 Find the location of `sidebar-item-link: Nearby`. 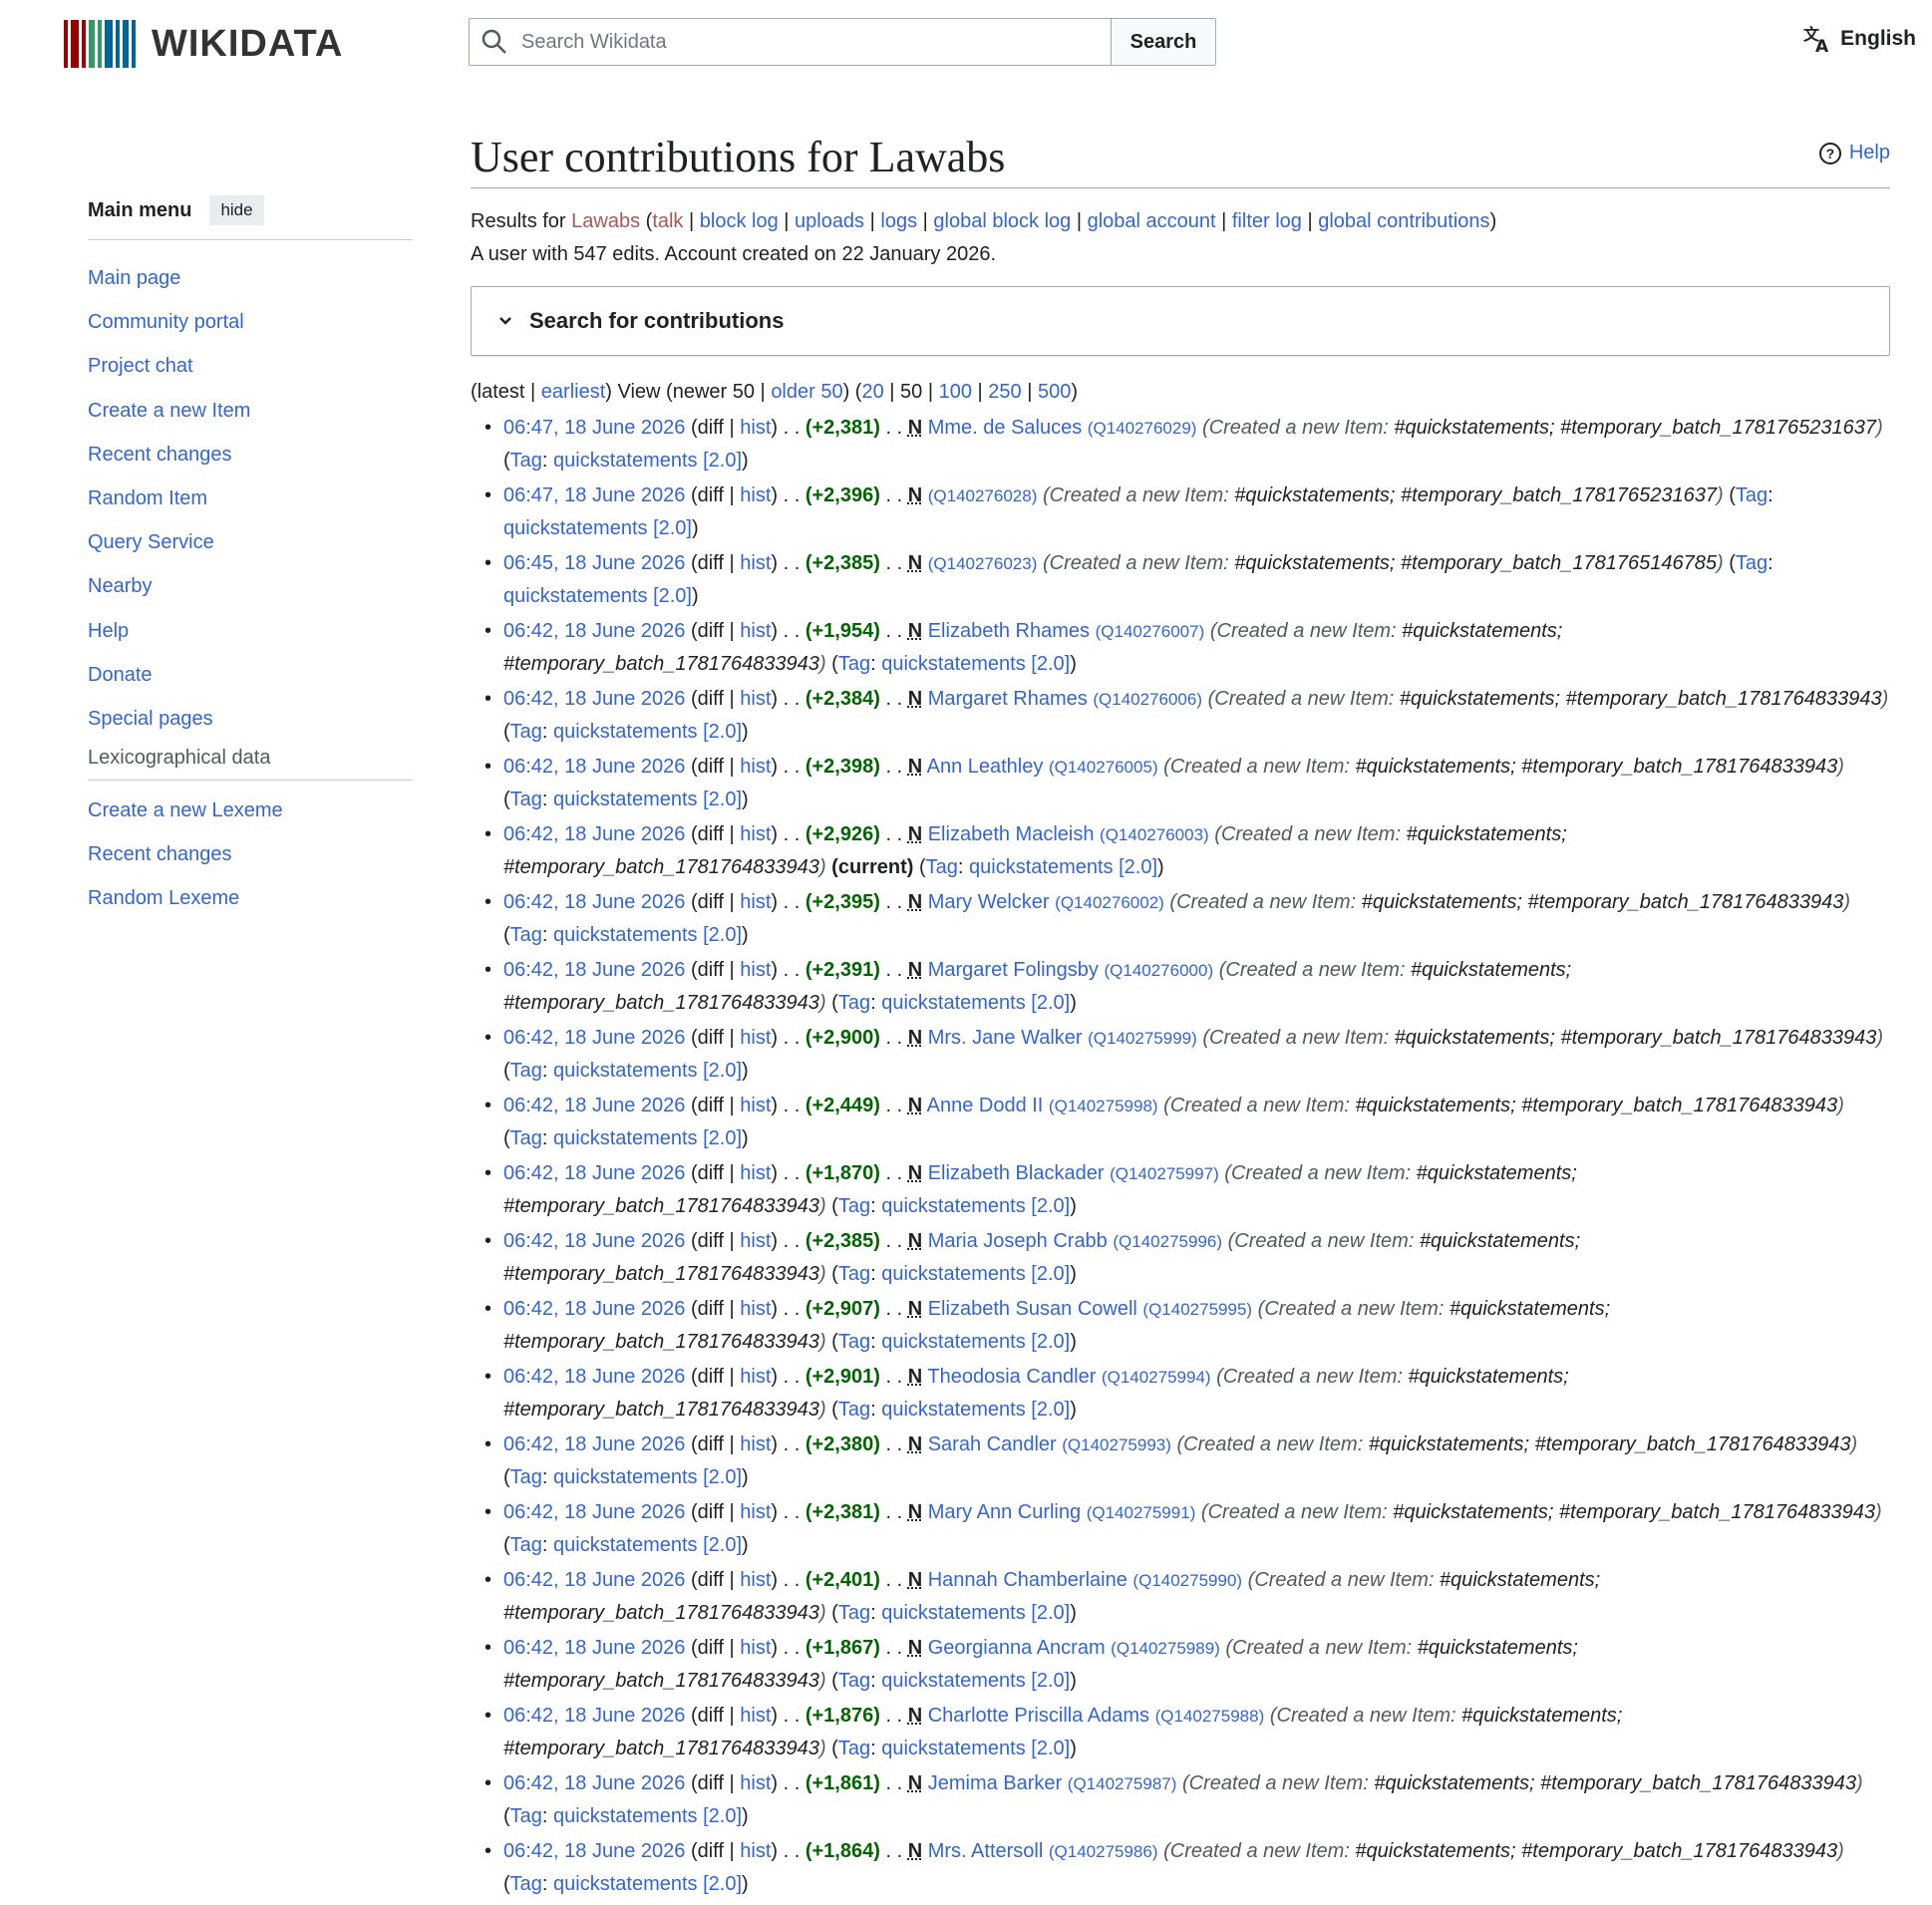

sidebar-item-link: Nearby is located at coordinates (120, 586).